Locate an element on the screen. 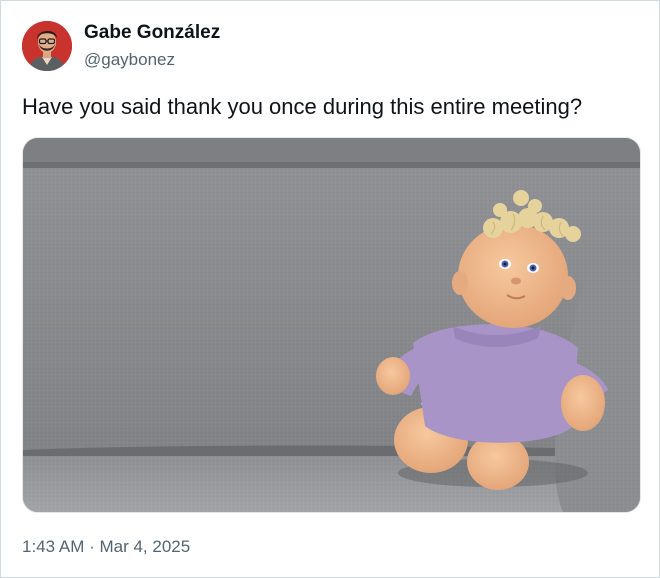  avatar is located at coordinates (47, 46).